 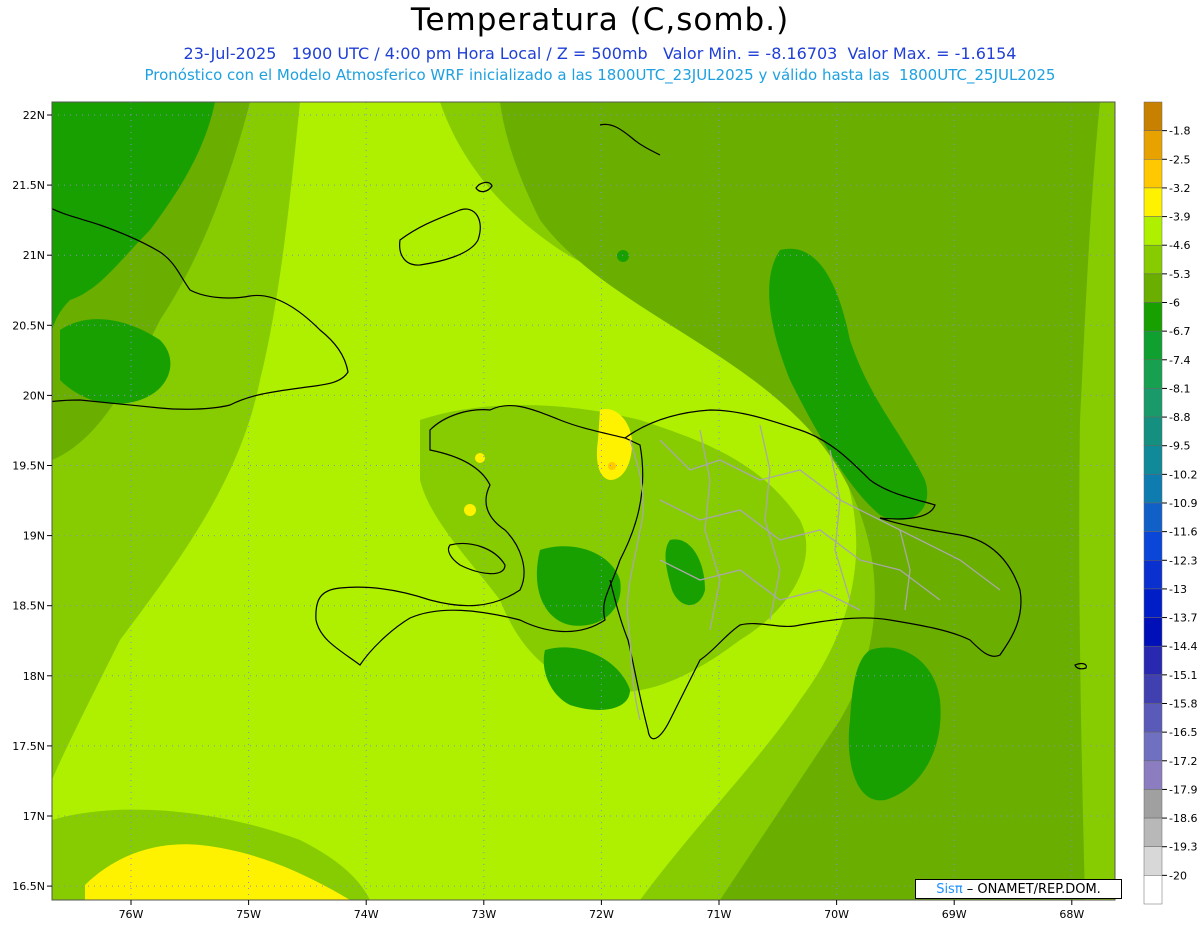 What do you see at coordinates (1183, 618) in the screenshot?
I see `legend-label: -13.7` at bounding box center [1183, 618].